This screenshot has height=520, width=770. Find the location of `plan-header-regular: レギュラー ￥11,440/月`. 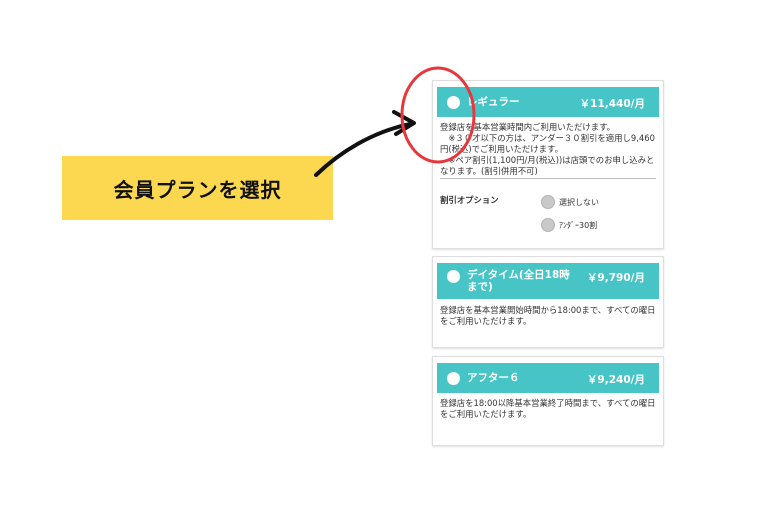

plan-header-regular: レギュラー ￥11,440/月 is located at coordinates (548, 102).